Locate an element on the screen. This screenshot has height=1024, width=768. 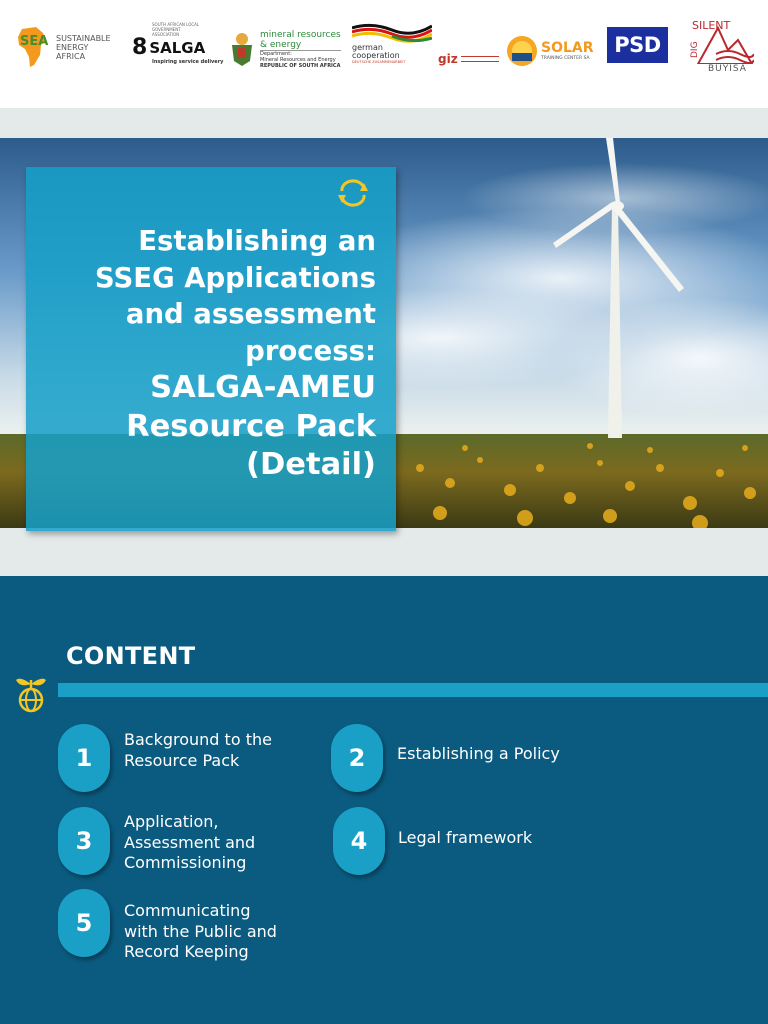
item-label-line: Resource Pack is located at coordinates (182, 760).